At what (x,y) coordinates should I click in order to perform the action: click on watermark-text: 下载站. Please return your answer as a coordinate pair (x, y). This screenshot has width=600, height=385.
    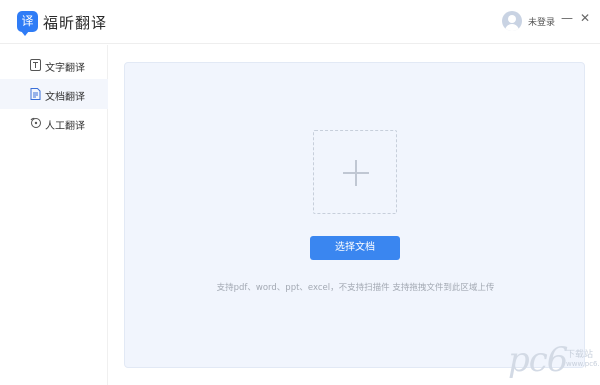
    Looking at the image, I should click on (580, 355).